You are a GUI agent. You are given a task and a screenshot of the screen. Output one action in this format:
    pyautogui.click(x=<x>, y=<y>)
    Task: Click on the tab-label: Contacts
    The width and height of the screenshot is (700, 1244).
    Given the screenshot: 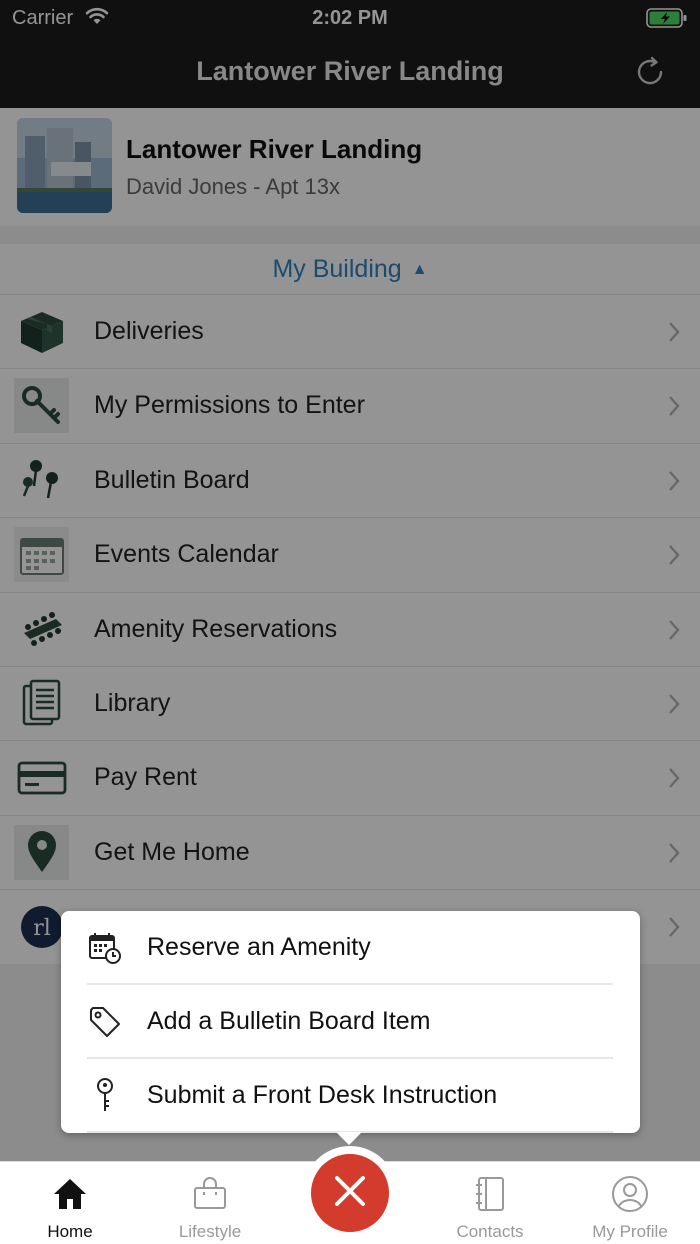 What is the action you would take?
    pyautogui.click(x=490, y=1231)
    